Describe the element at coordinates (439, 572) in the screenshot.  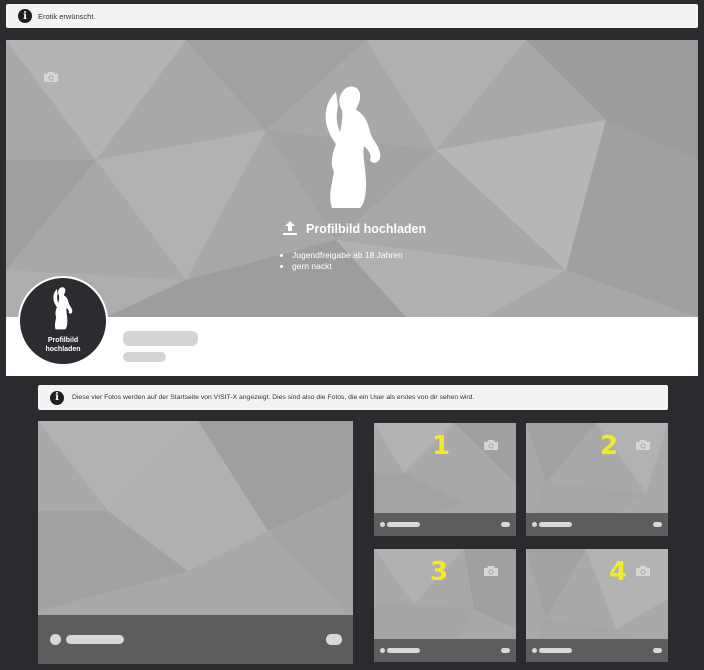
I see `slot-number: 3` at that location.